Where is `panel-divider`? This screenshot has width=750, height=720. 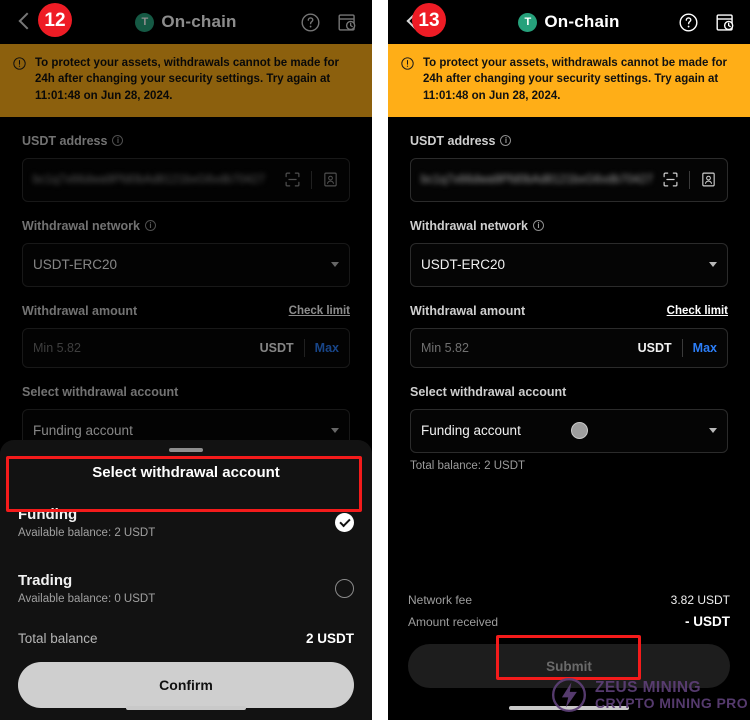
panel-divider is located at coordinates (380, 360).